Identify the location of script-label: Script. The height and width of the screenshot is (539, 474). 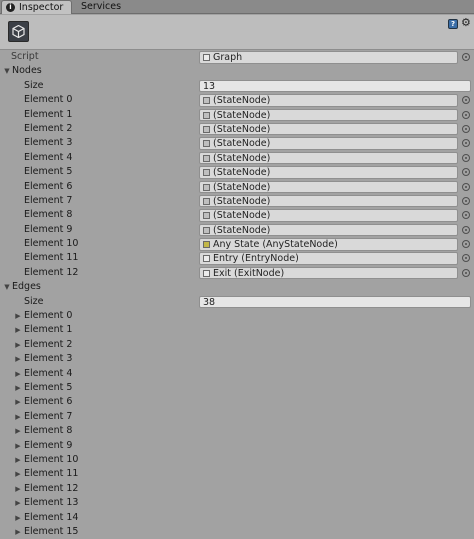
(25, 56).